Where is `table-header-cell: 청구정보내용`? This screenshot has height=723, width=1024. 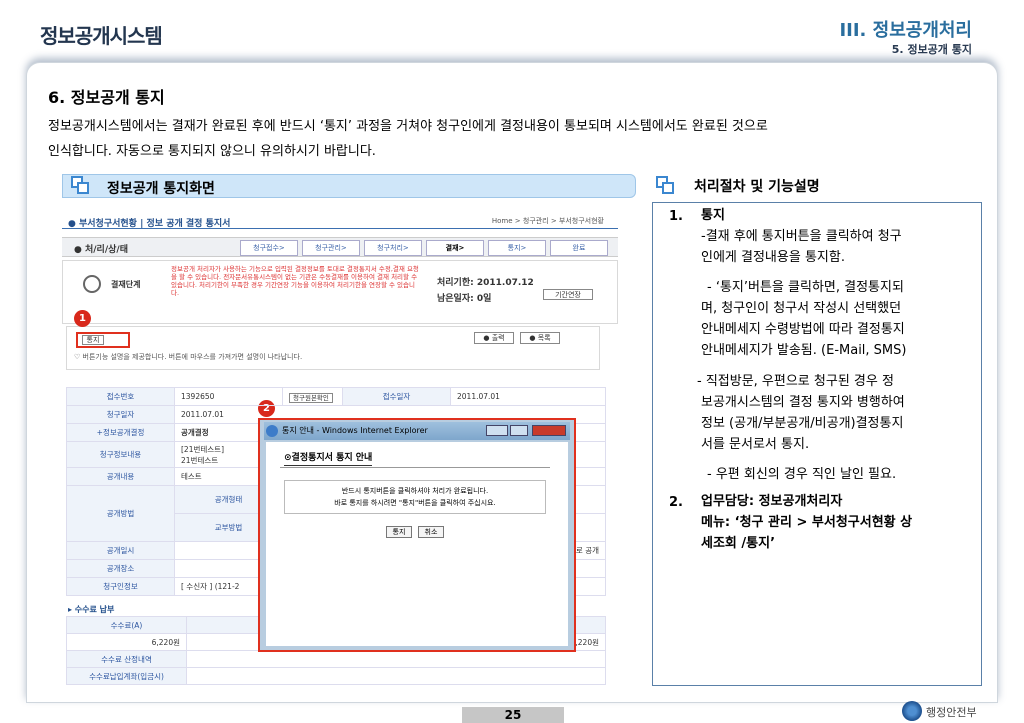 table-header-cell: 청구정보내용 is located at coordinates (120, 454).